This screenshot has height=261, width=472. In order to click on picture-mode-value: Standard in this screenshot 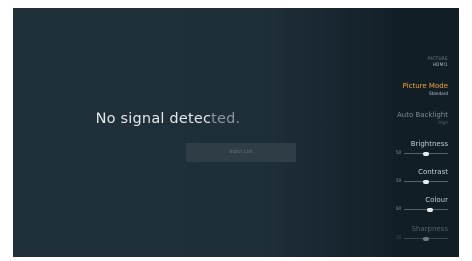, I will do `click(438, 93)`.